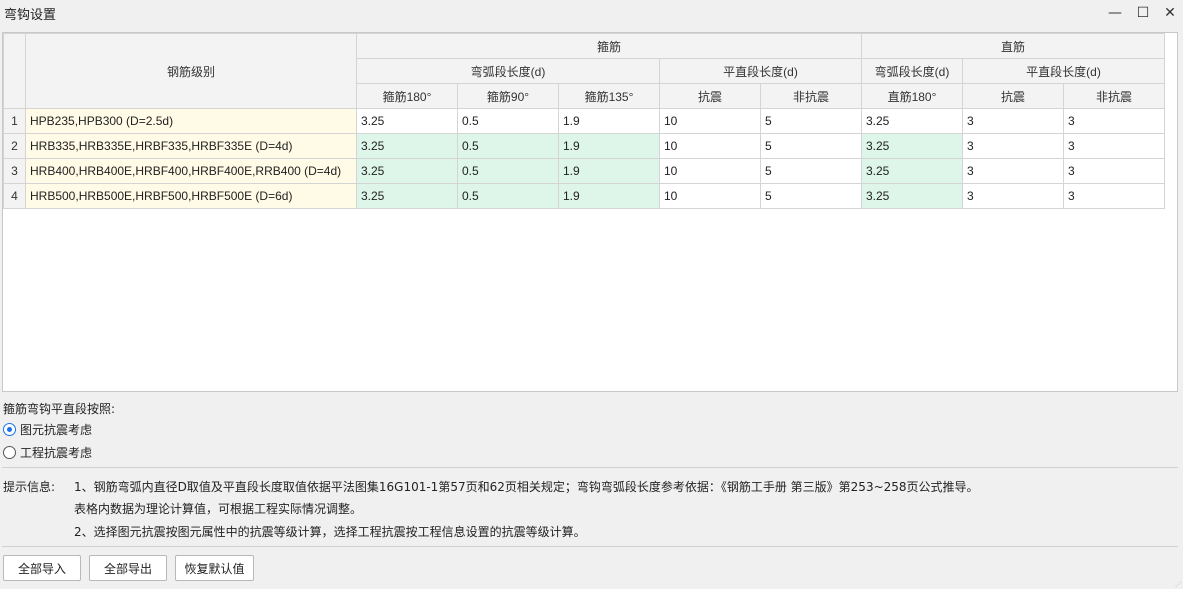 This screenshot has height=589, width=1183. I want to click on title-bar: 弯钩设置 — ☐ ✕, so click(591, 14).